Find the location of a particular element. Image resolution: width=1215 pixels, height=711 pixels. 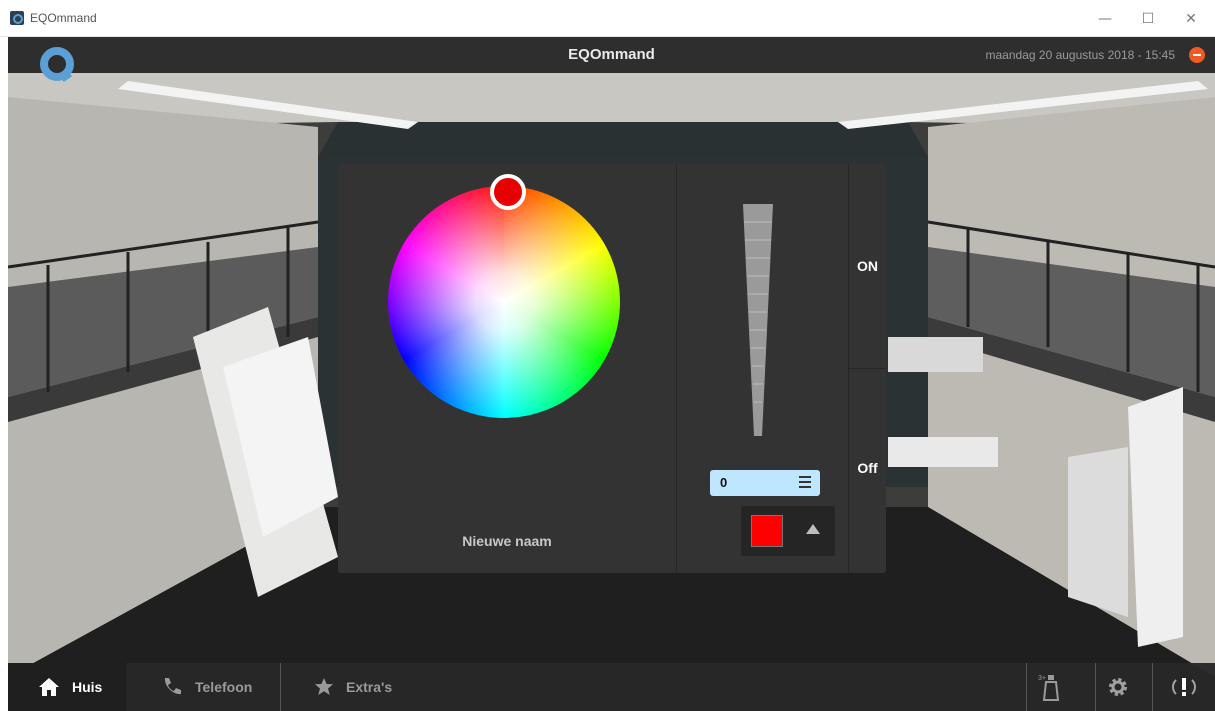

tab-extras: Extra's is located at coordinates (361, 687).